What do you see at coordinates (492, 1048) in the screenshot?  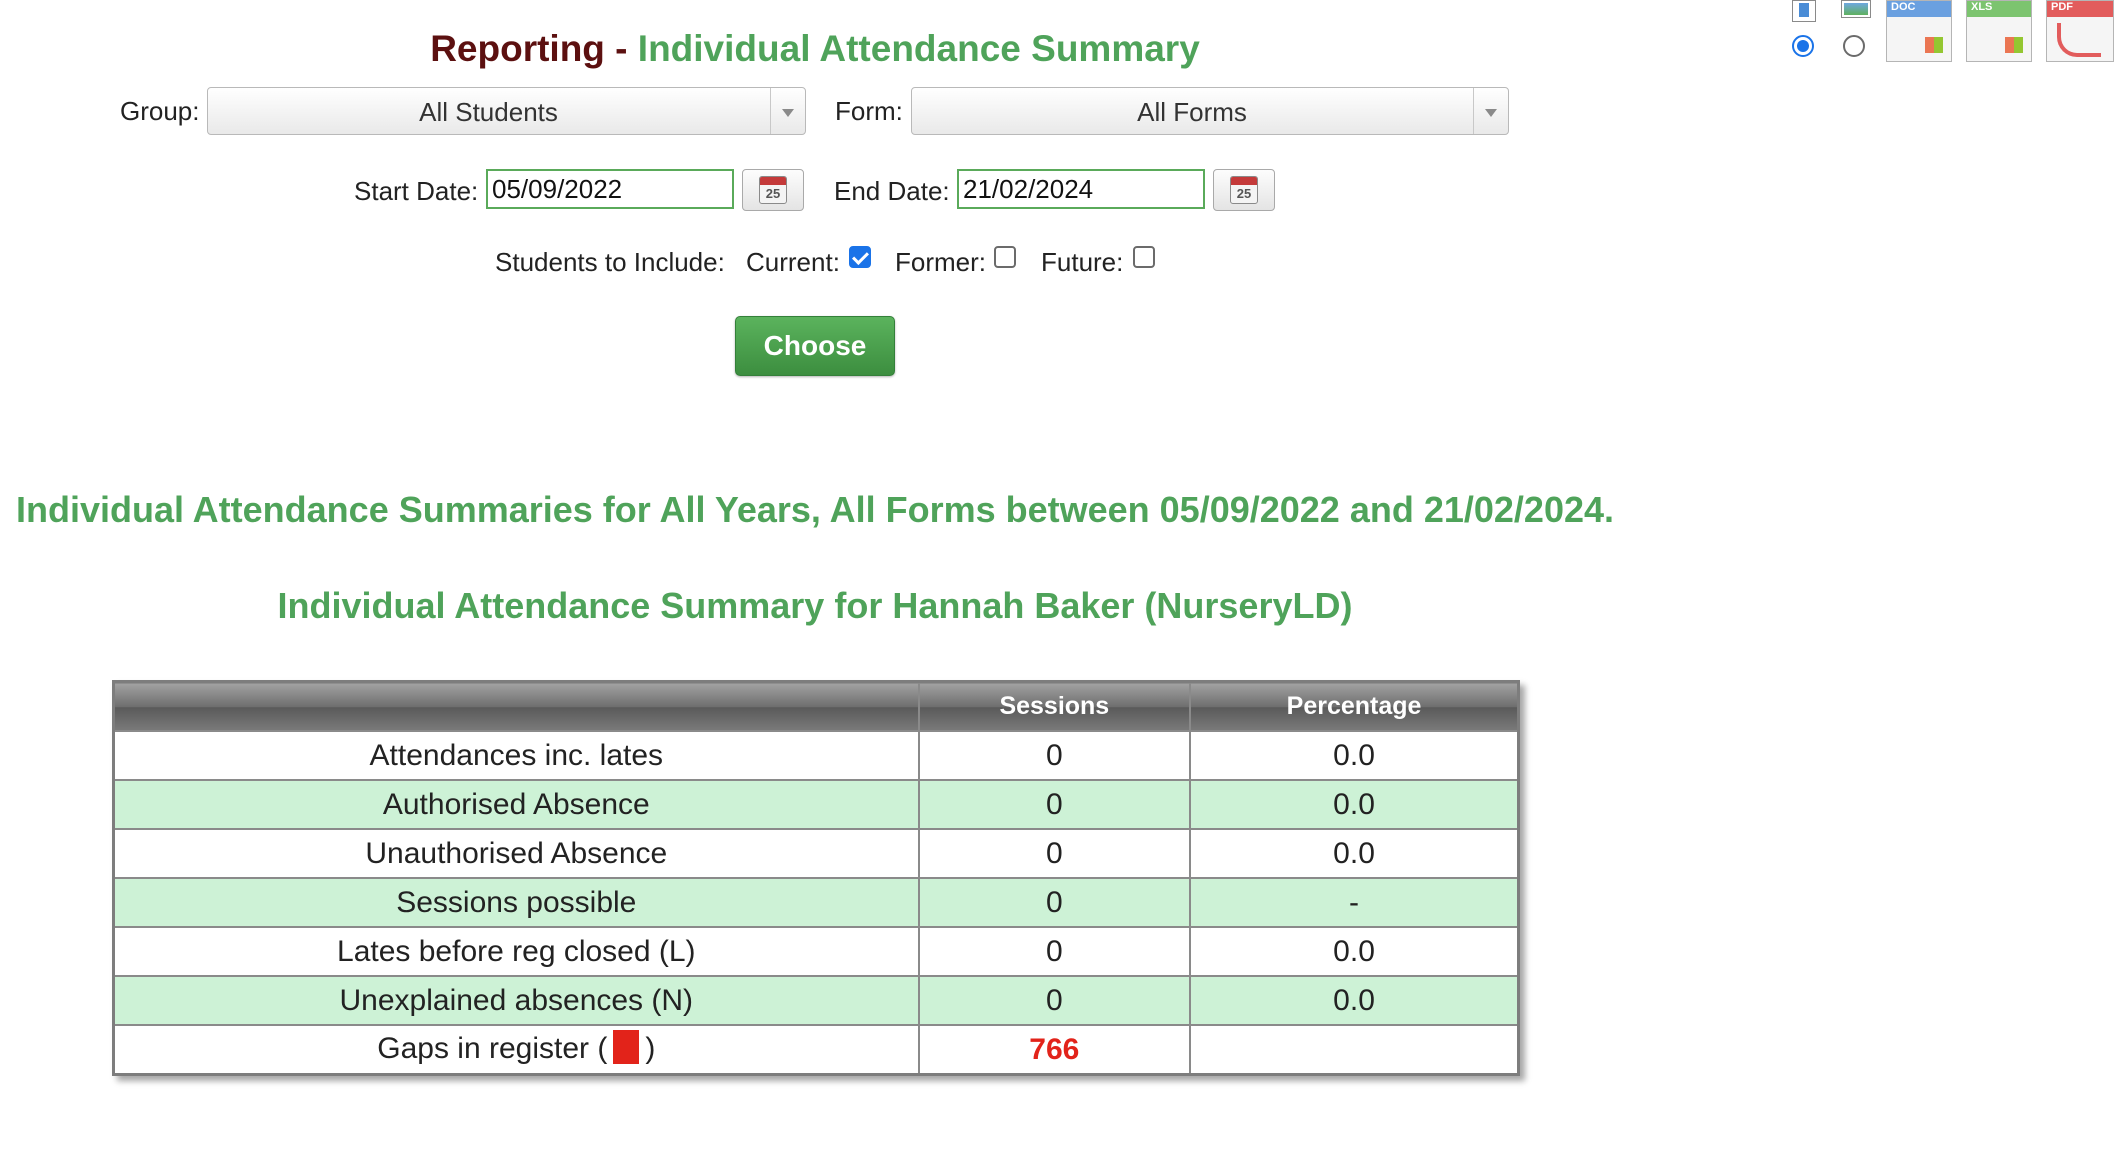 I see `gaps-label-before: Gaps in register (` at bounding box center [492, 1048].